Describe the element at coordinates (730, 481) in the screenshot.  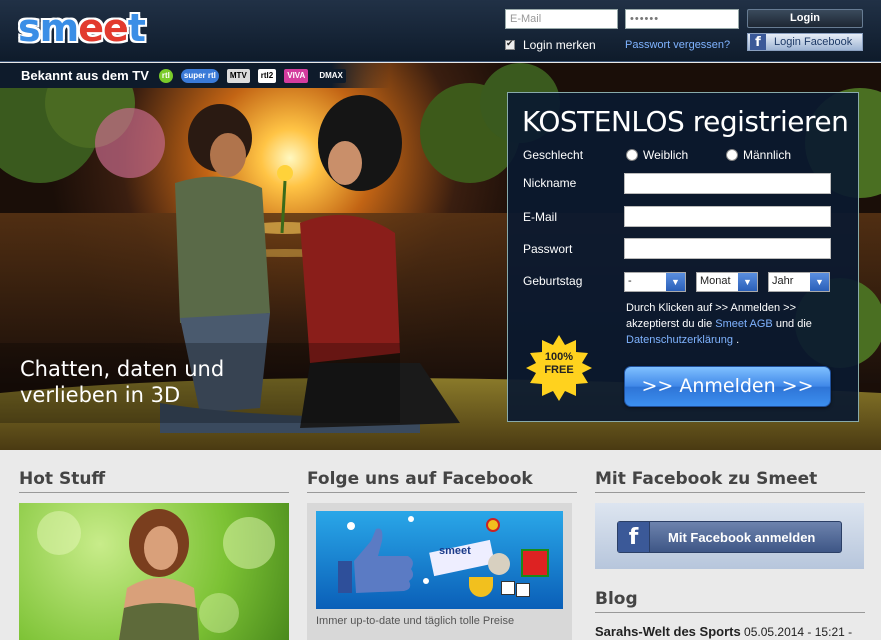
I see `facebook-connect-heading: Mit Facebook zu Smeet` at that location.